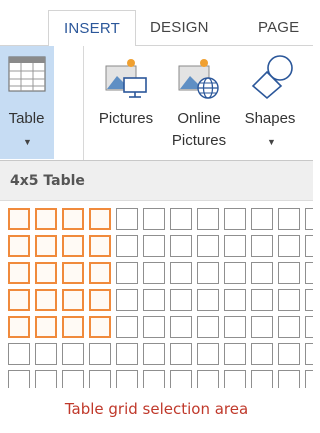  What do you see at coordinates (199, 140) in the screenshot?
I see `online-pictures-label-line2: Pictures` at bounding box center [199, 140].